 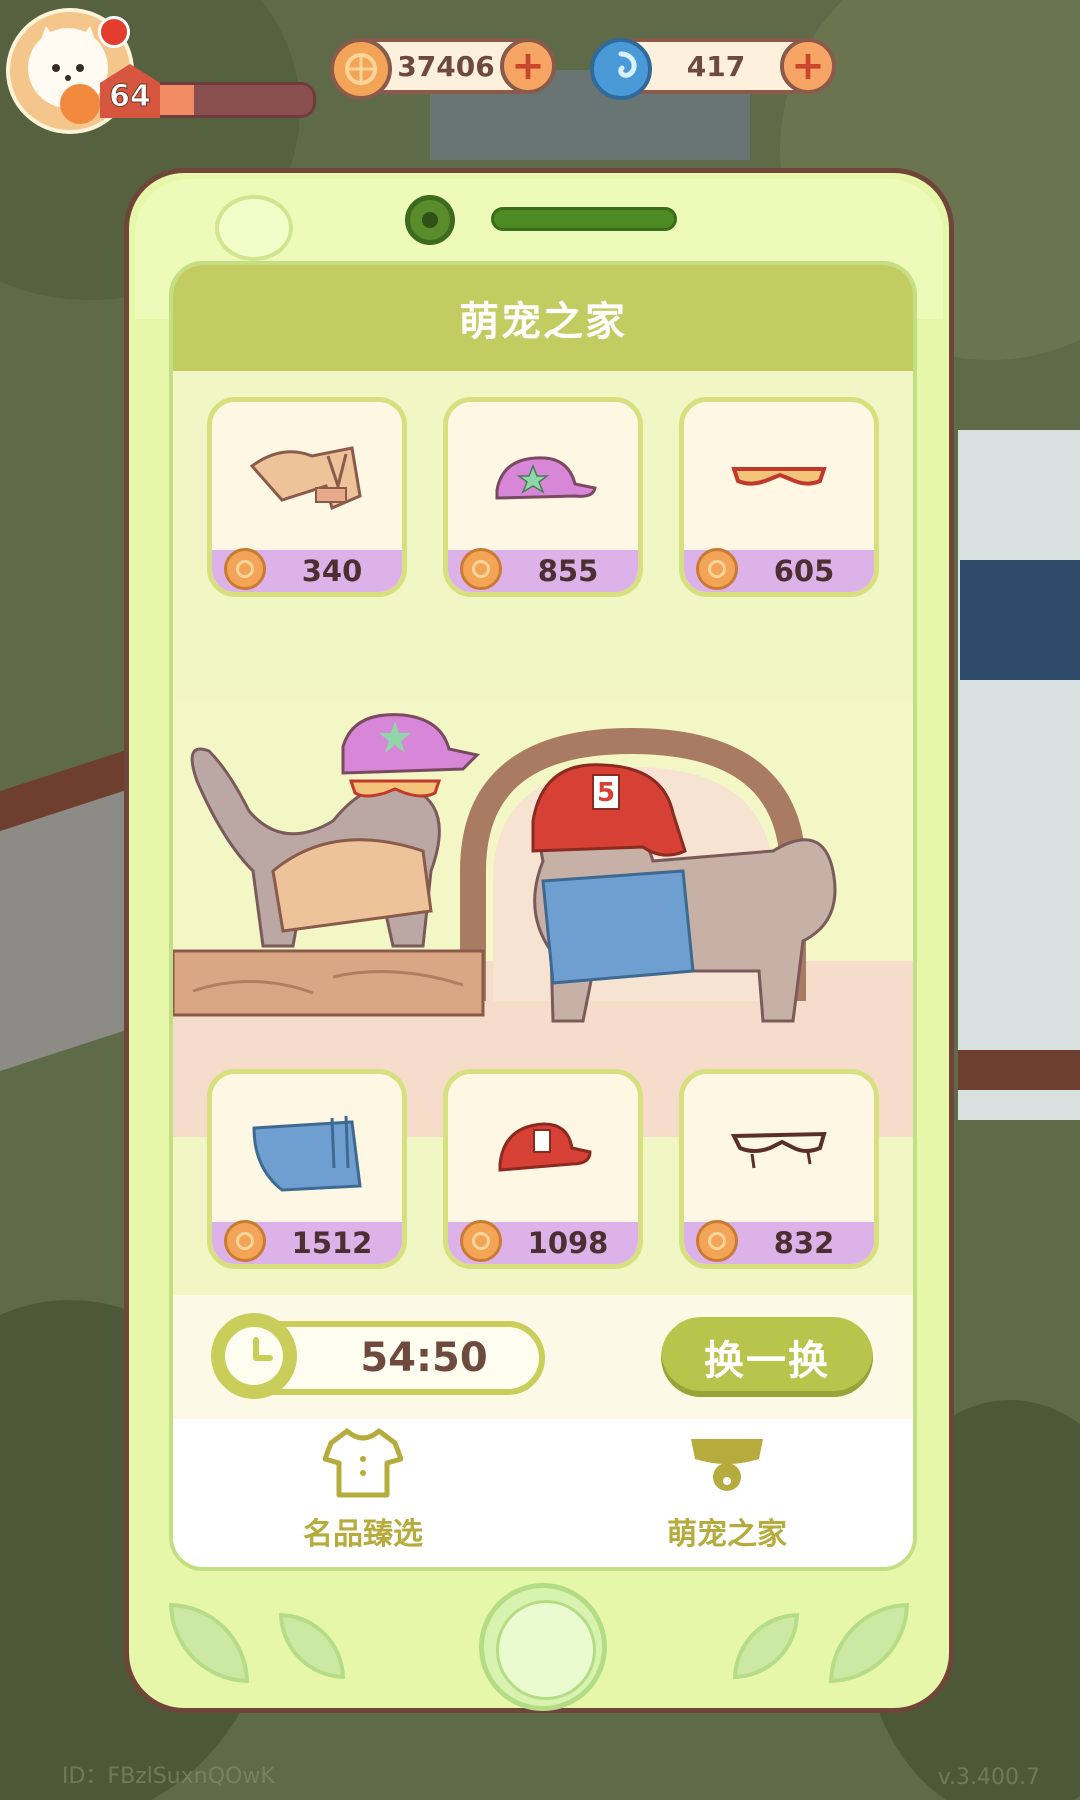 What do you see at coordinates (1019, 775) in the screenshot?
I see `house-decor` at bounding box center [1019, 775].